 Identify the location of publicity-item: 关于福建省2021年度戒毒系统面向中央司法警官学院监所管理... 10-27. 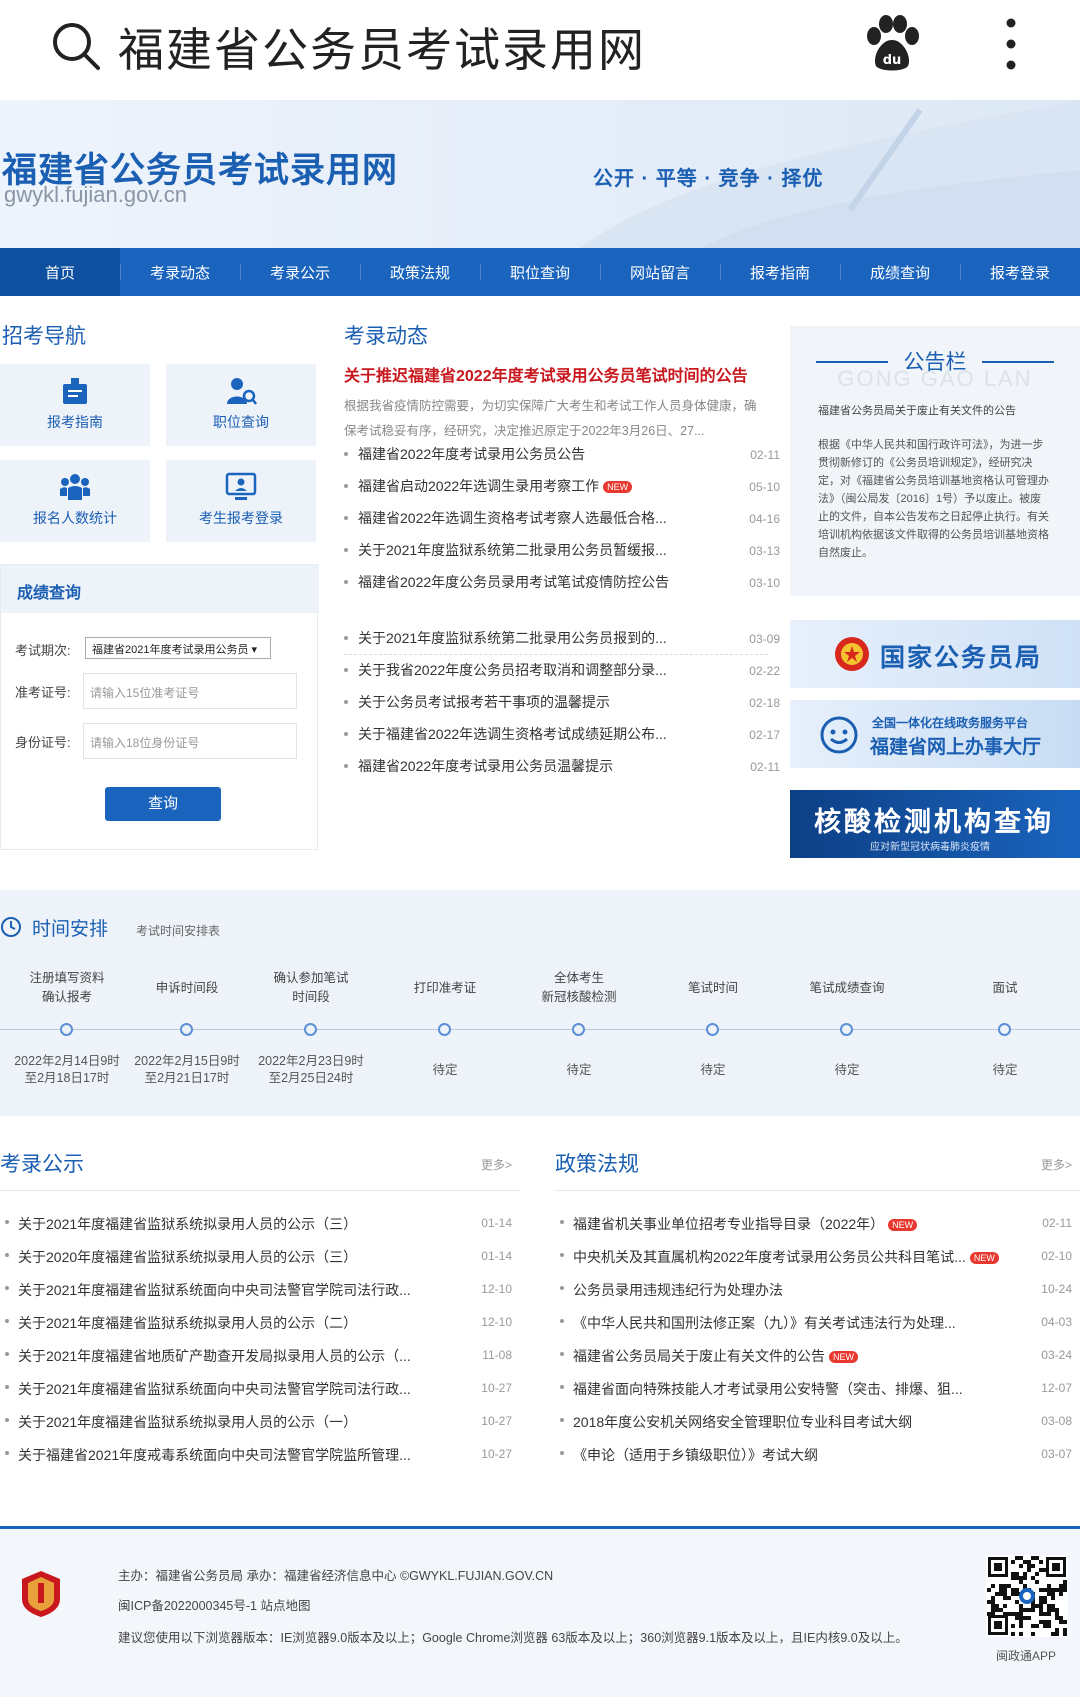
(260, 1454).